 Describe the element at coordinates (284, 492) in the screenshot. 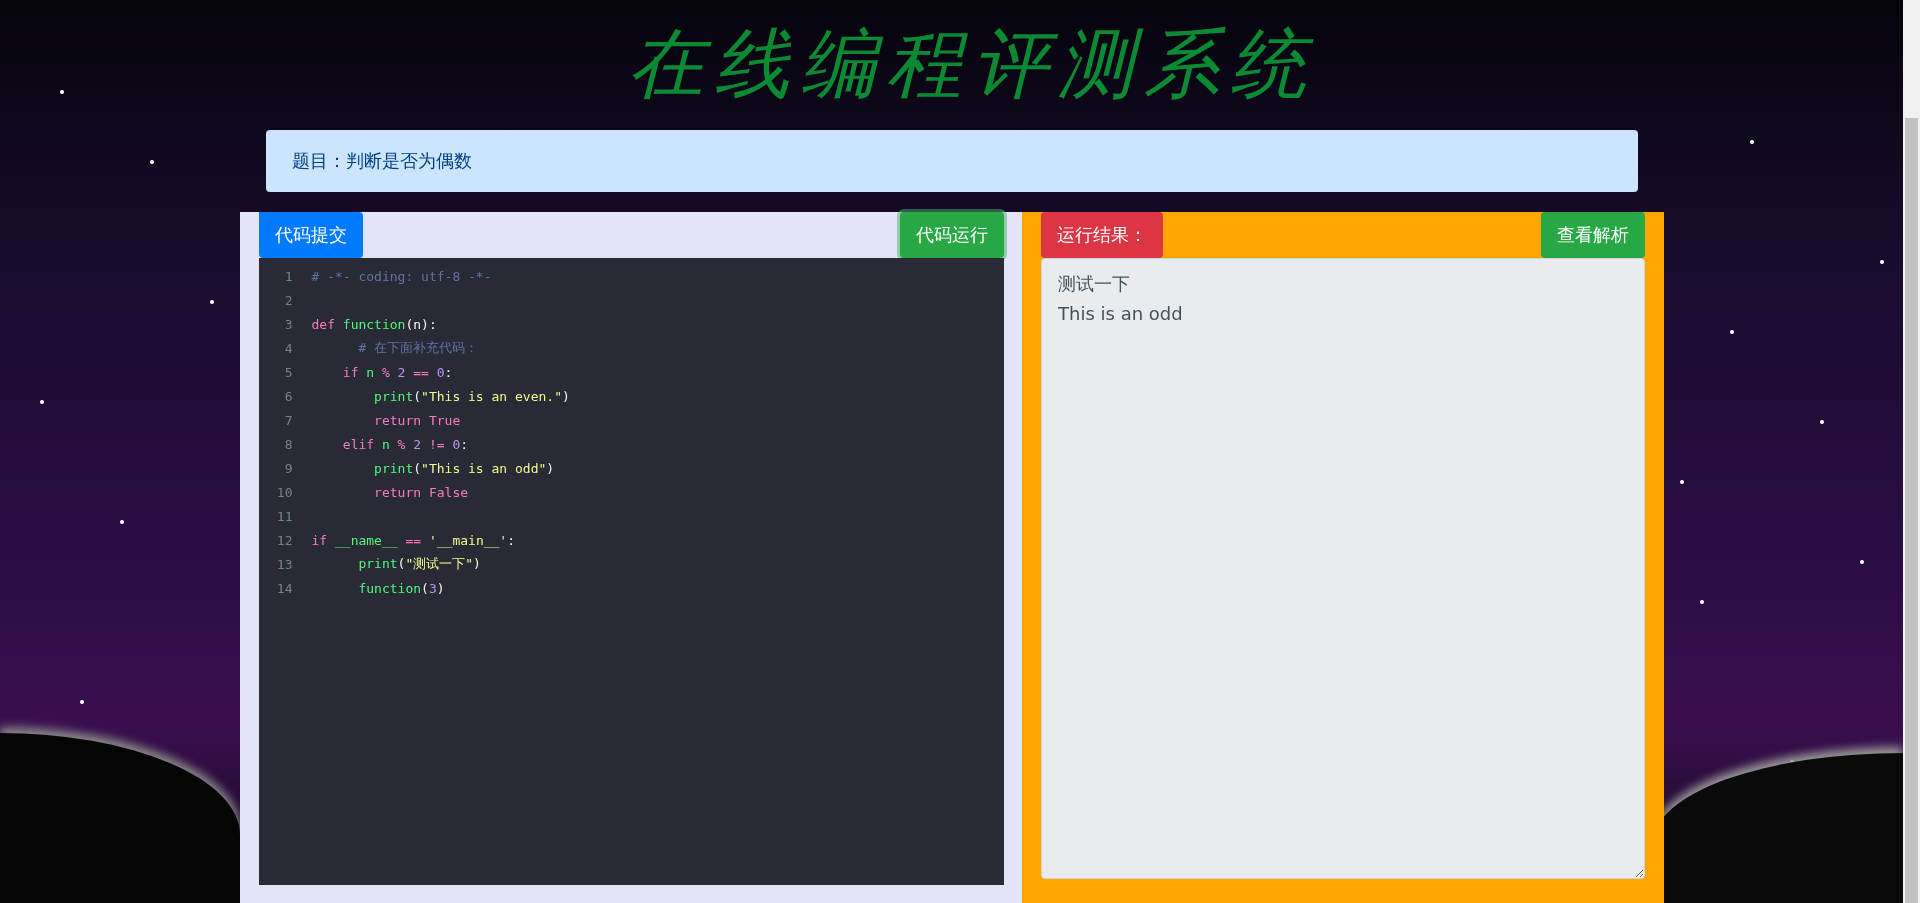

I see `line-number: 10` at that location.